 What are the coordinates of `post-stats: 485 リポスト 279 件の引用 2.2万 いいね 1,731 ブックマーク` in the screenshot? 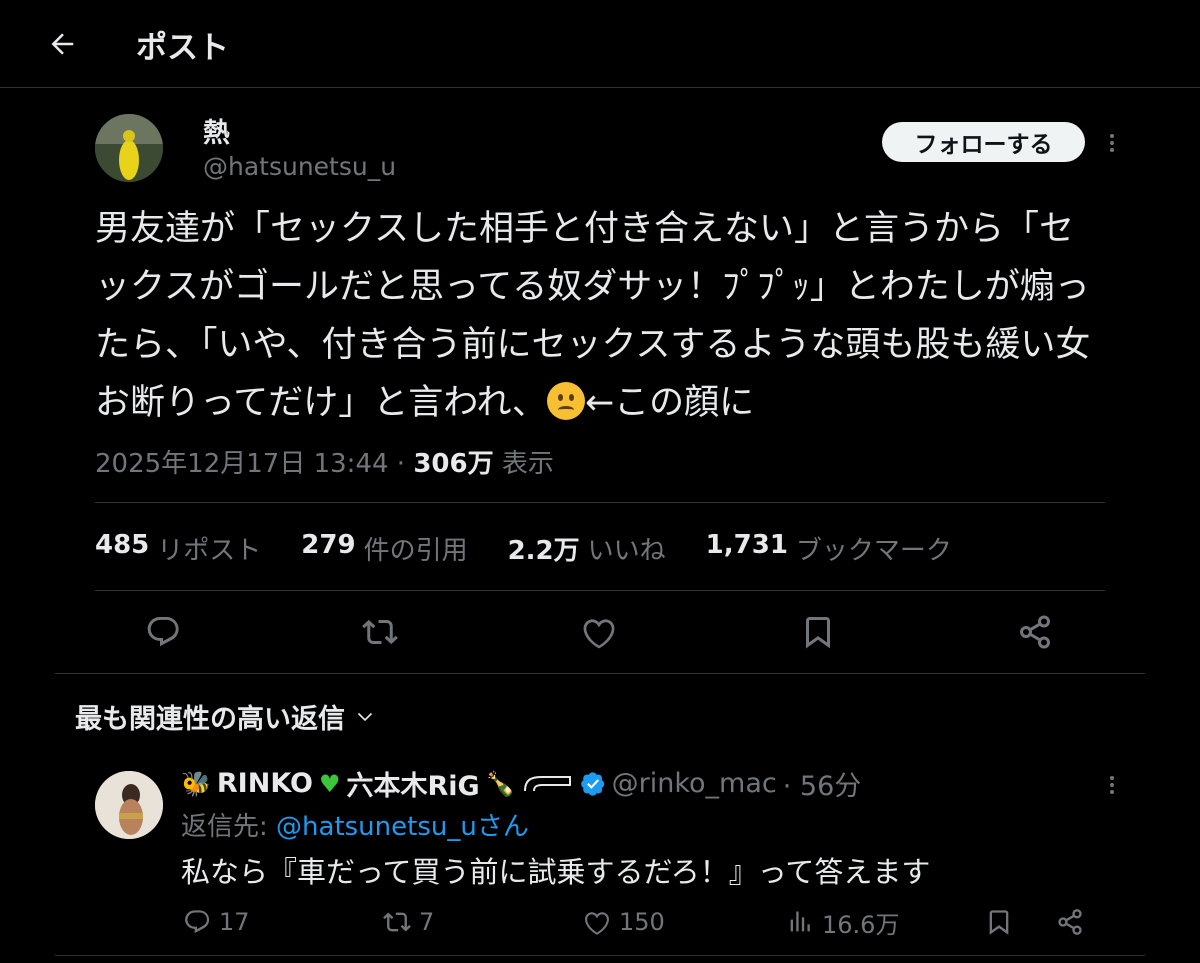 It's located at (523, 550).